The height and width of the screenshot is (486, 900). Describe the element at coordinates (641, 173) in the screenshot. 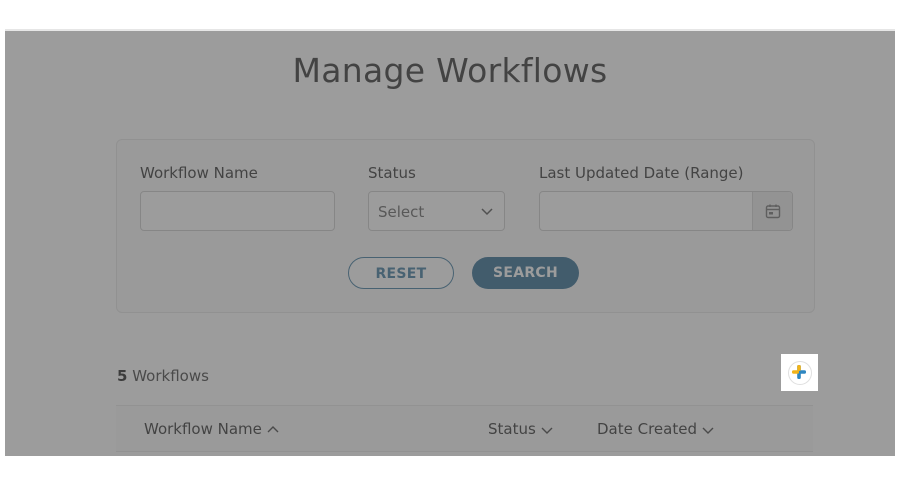

I see `last-updated-label: Last Updated Date (Range)` at that location.